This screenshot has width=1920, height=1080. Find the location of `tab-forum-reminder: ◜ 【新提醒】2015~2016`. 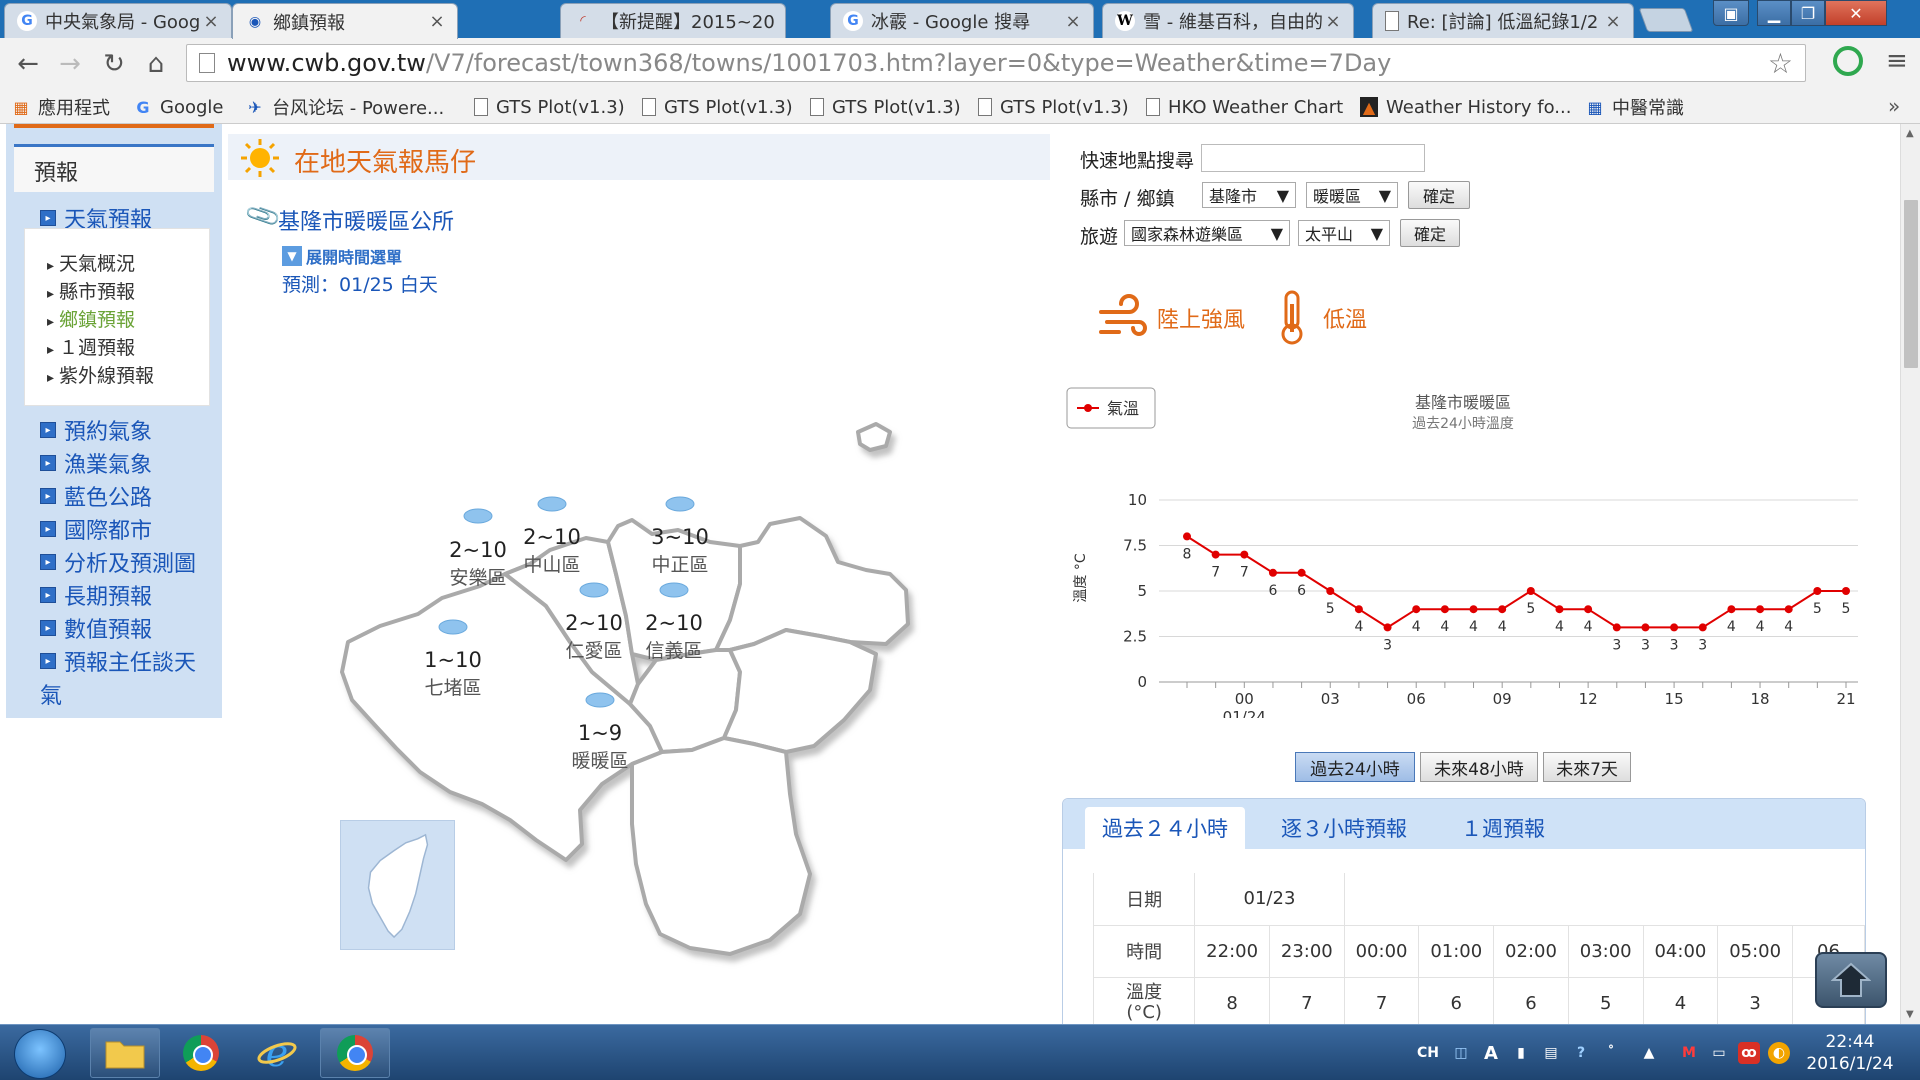

tab-forum-reminder: ◜ 【新提醒】2015~2016 is located at coordinates (673, 20).